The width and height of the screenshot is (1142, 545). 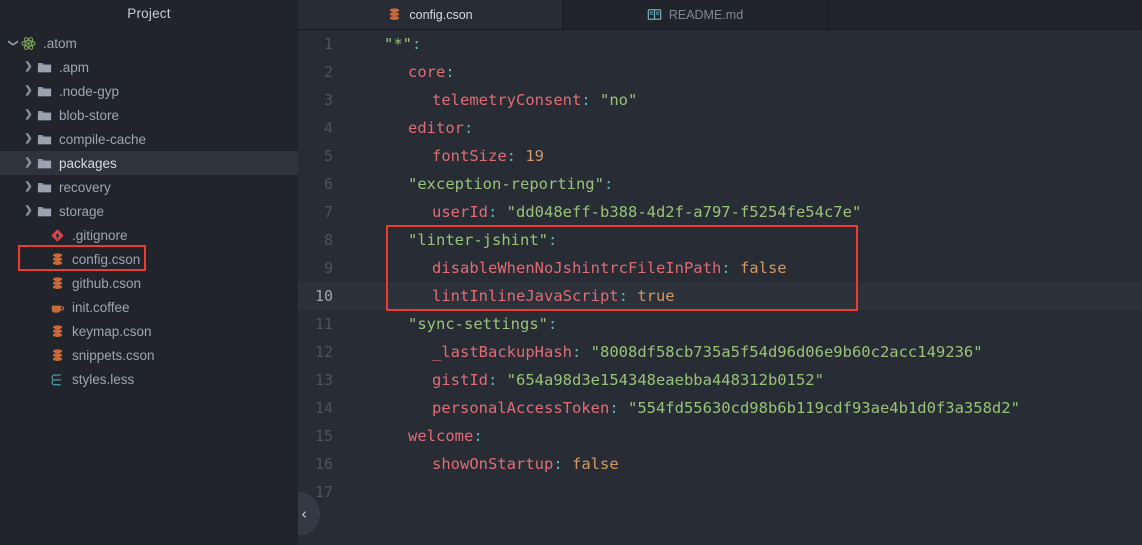 I want to click on tree-item-gitignore: .gitignore, so click(x=149, y=235).